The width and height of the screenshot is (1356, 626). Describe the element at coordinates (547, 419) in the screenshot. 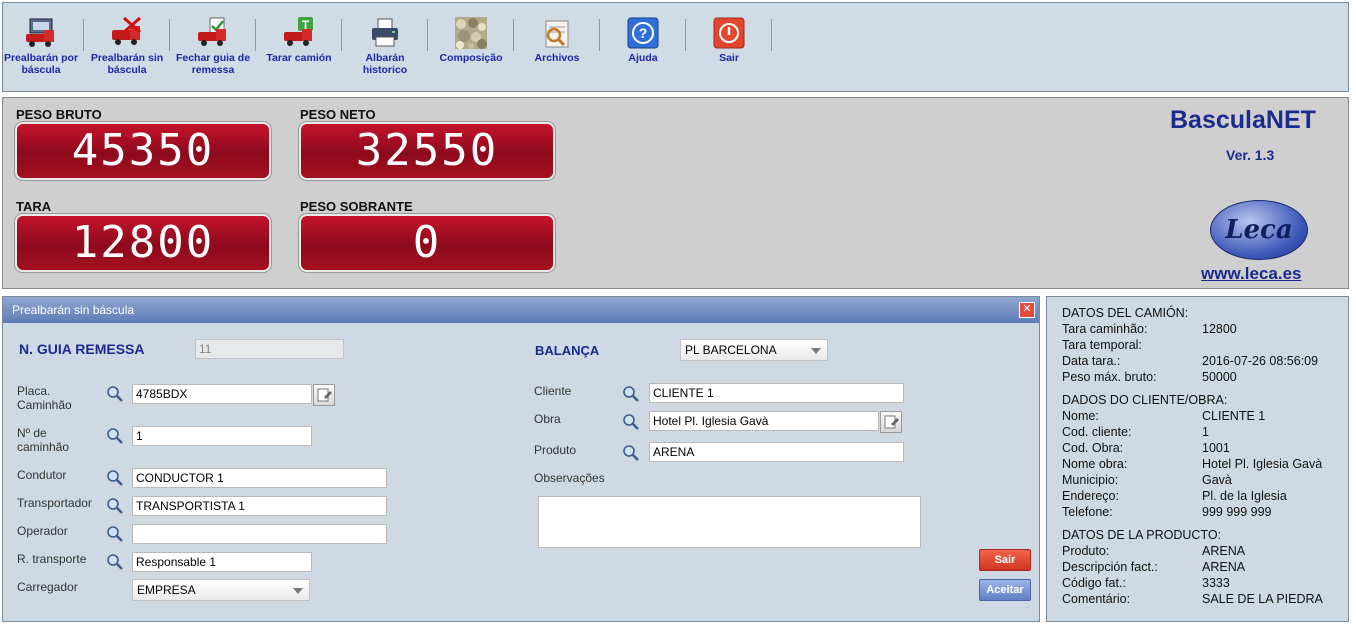

I see `obra-label: Obra` at that location.